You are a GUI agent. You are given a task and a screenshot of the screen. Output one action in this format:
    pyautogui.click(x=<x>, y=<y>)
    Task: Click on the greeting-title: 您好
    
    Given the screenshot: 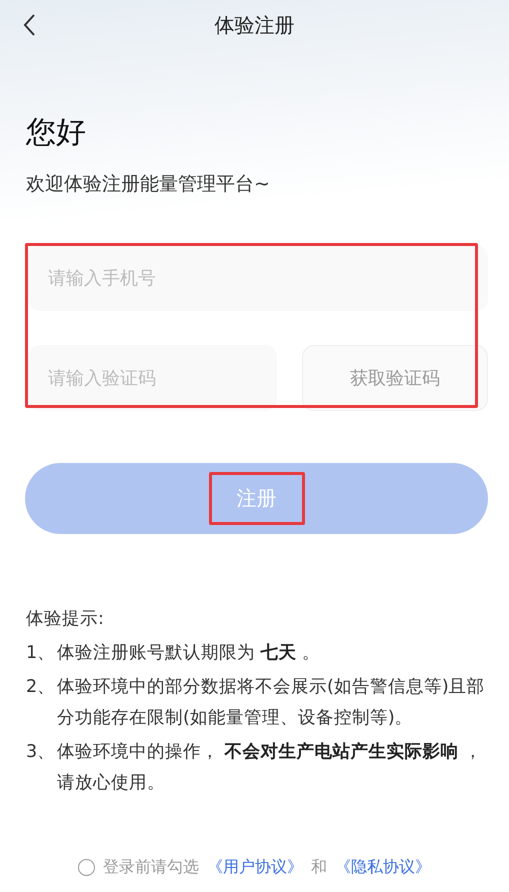 What is the action you would take?
    pyautogui.click(x=56, y=133)
    